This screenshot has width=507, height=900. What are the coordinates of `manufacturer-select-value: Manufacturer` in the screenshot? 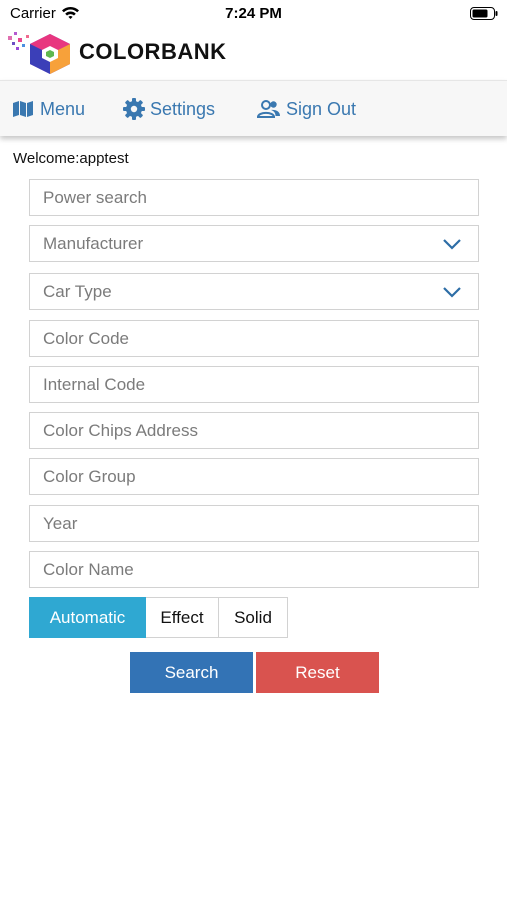 It's located at (93, 243).